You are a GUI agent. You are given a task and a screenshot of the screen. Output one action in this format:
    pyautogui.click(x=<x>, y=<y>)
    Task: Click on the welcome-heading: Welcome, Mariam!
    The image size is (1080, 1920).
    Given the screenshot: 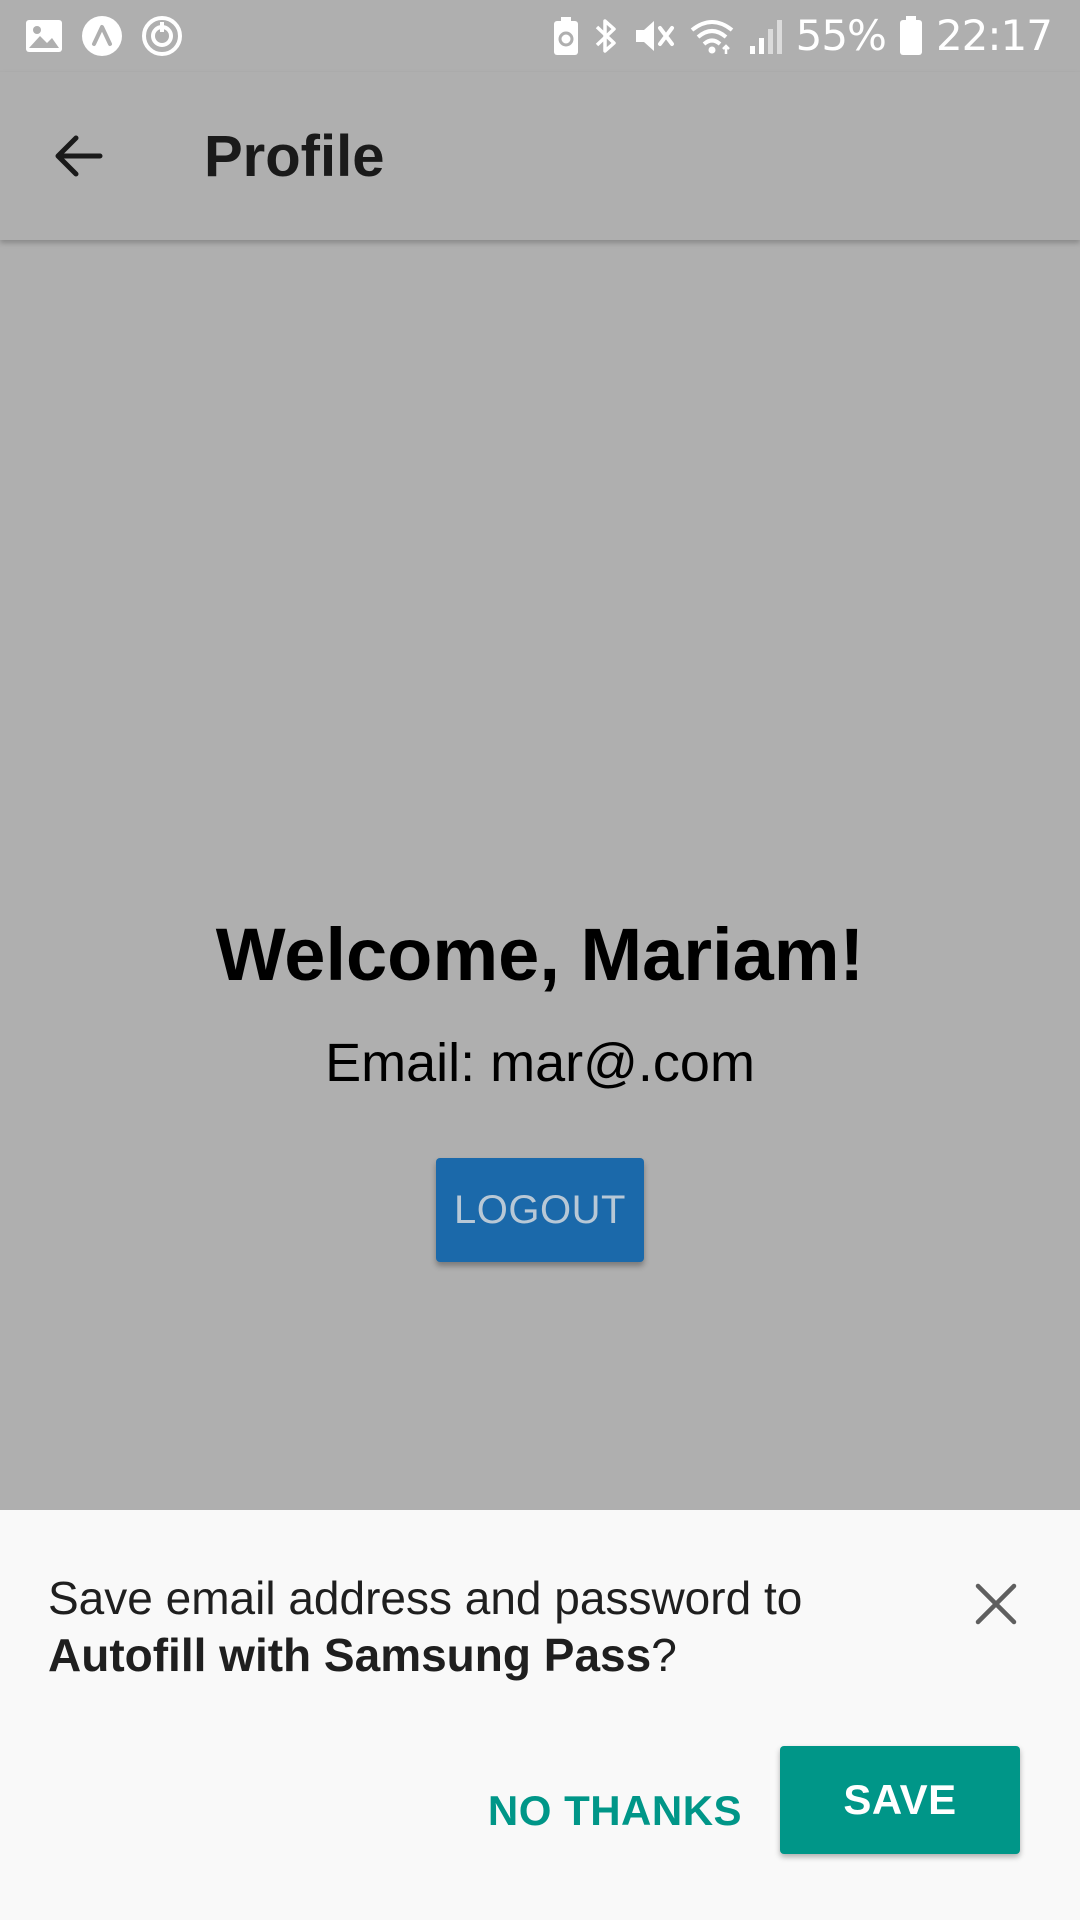 What is the action you would take?
    pyautogui.click(x=540, y=954)
    